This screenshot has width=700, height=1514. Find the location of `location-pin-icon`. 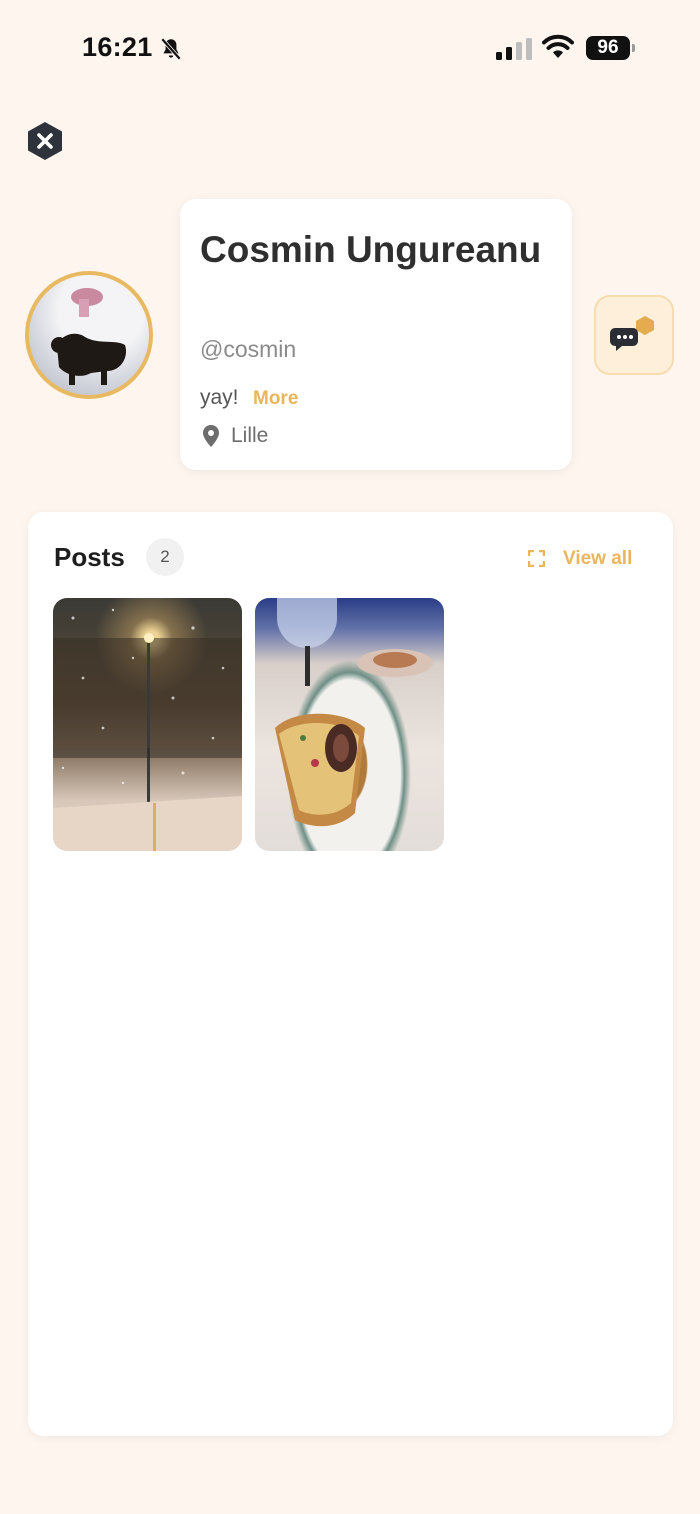

location-pin-icon is located at coordinates (211, 436).